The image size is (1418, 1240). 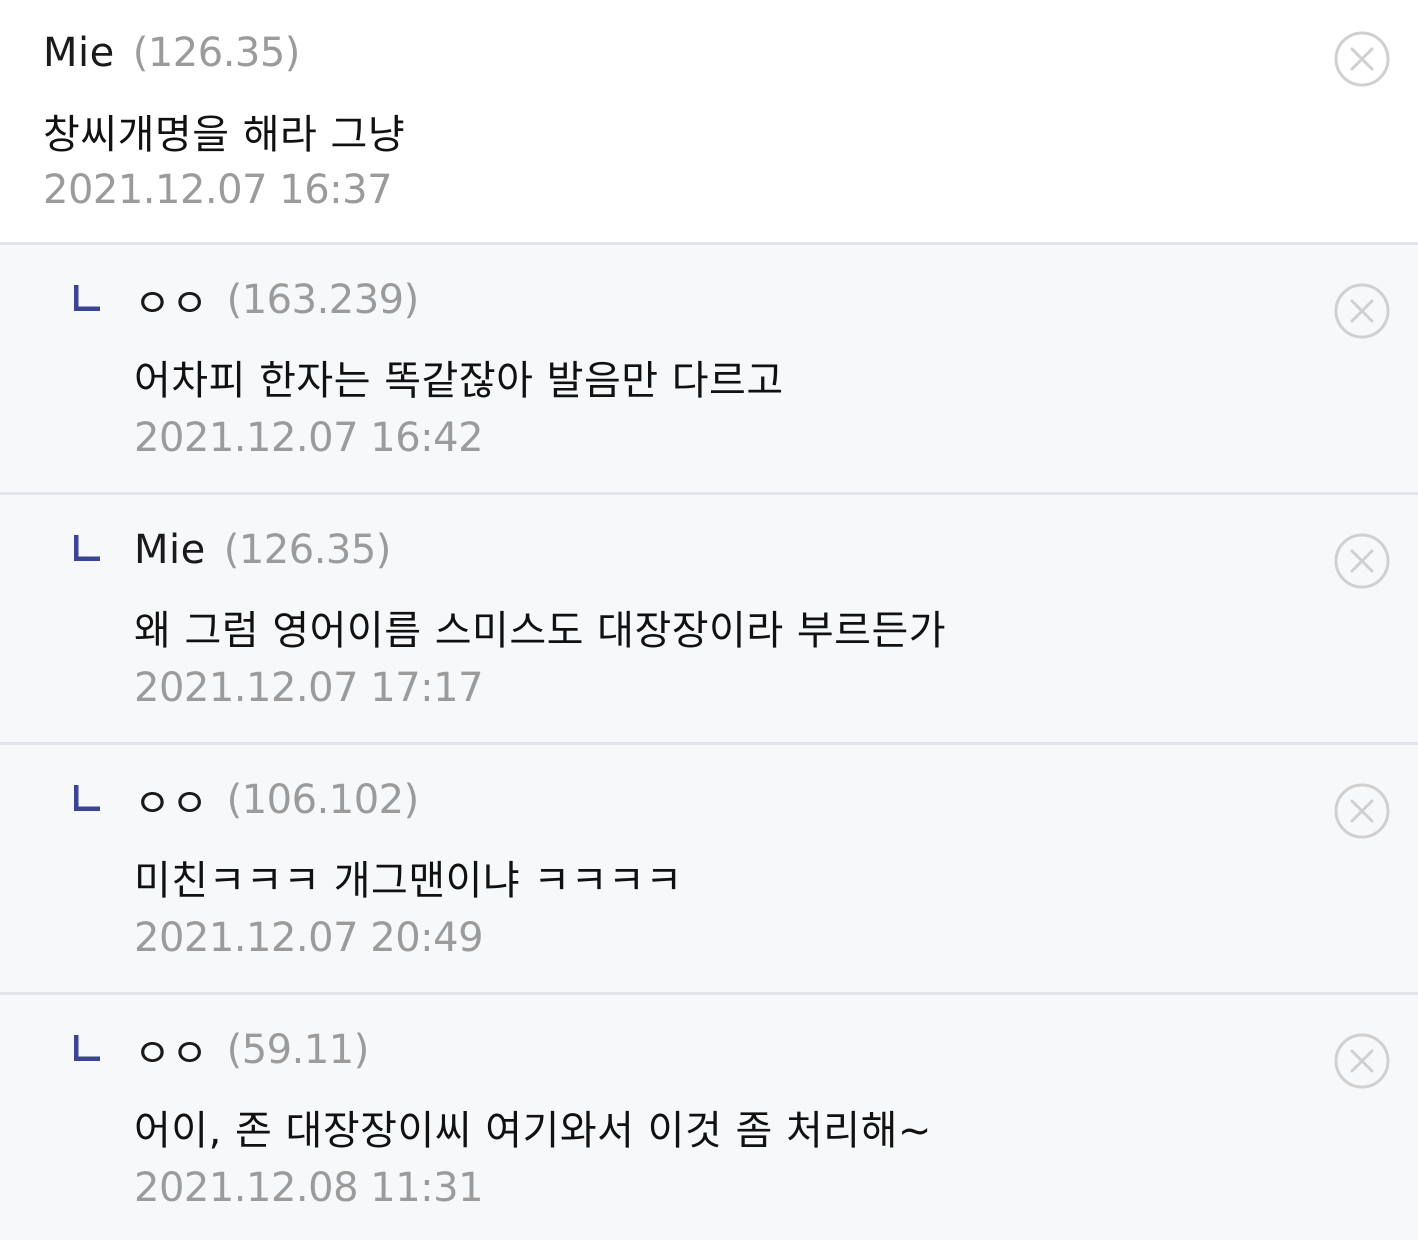 What do you see at coordinates (309, 688) in the screenshot?
I see `comment-date: 2021.12.07 17:17` at bounding box center [309, 688].